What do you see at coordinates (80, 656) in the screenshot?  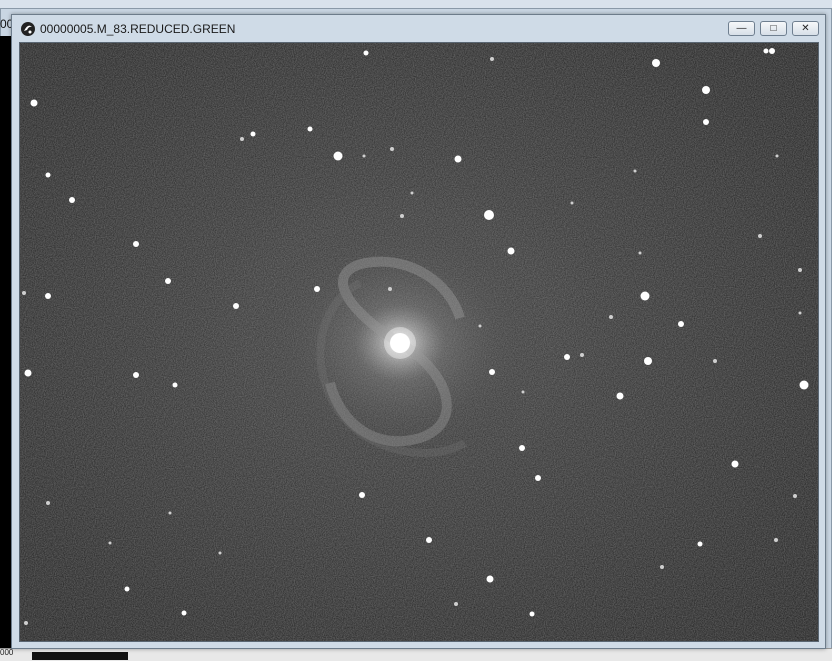 I see `background-window-bottom-dark` at bounding box center [80, 656].